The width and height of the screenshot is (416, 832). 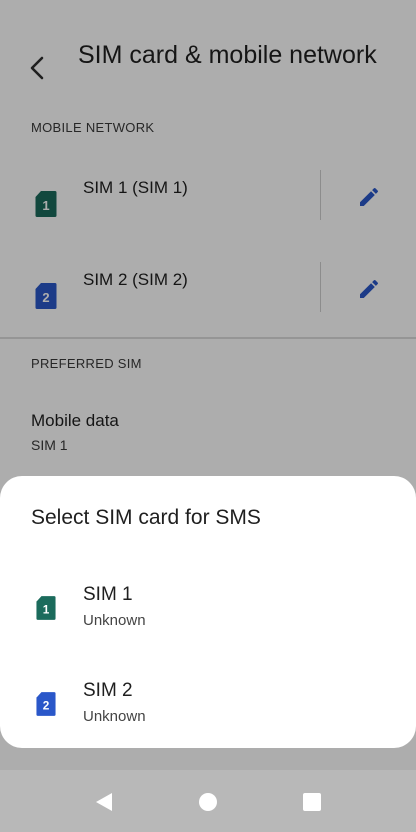 I want to click on sms-option-sim-1-label: SIM 1, so click(x=108, y=594).